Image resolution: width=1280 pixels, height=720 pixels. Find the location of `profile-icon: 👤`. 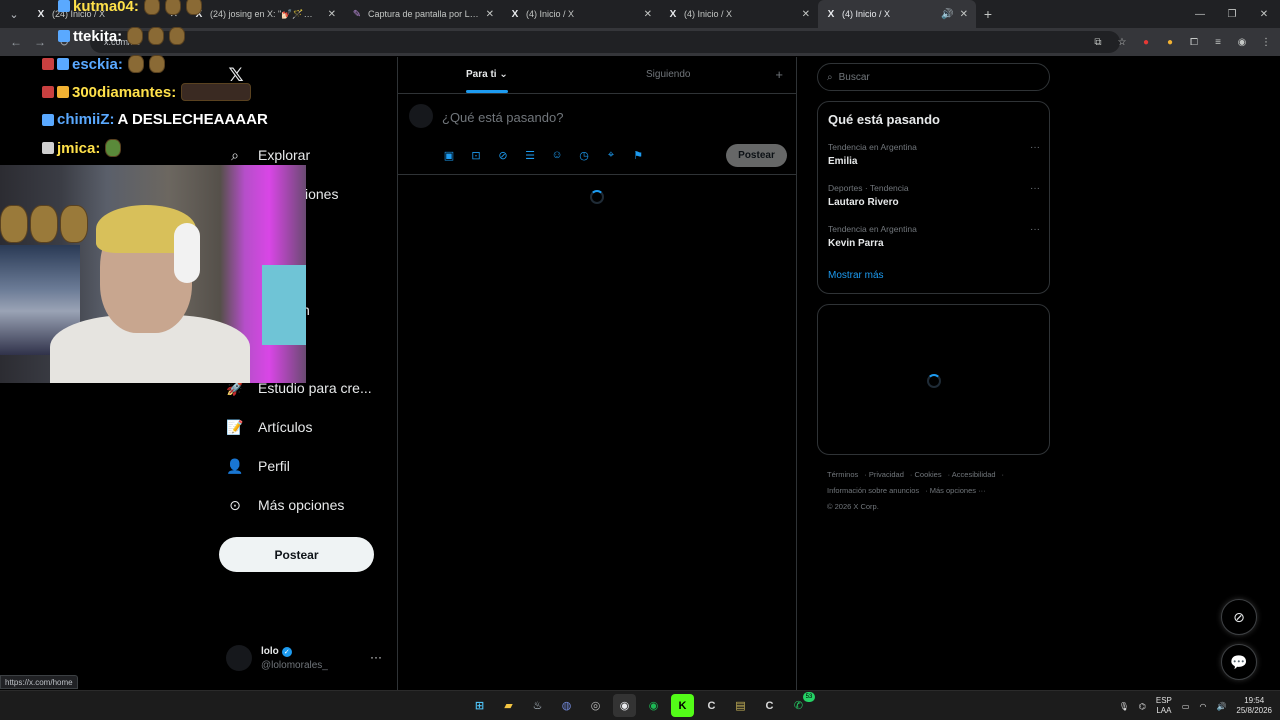

profile-icon: 👤 is located at coordinates (235, 465).